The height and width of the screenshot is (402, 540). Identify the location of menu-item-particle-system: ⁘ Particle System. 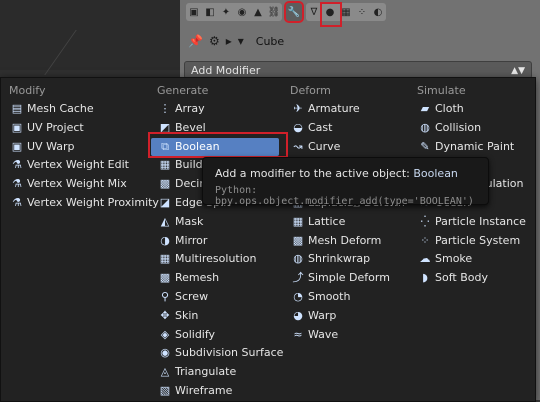
(470, 241).